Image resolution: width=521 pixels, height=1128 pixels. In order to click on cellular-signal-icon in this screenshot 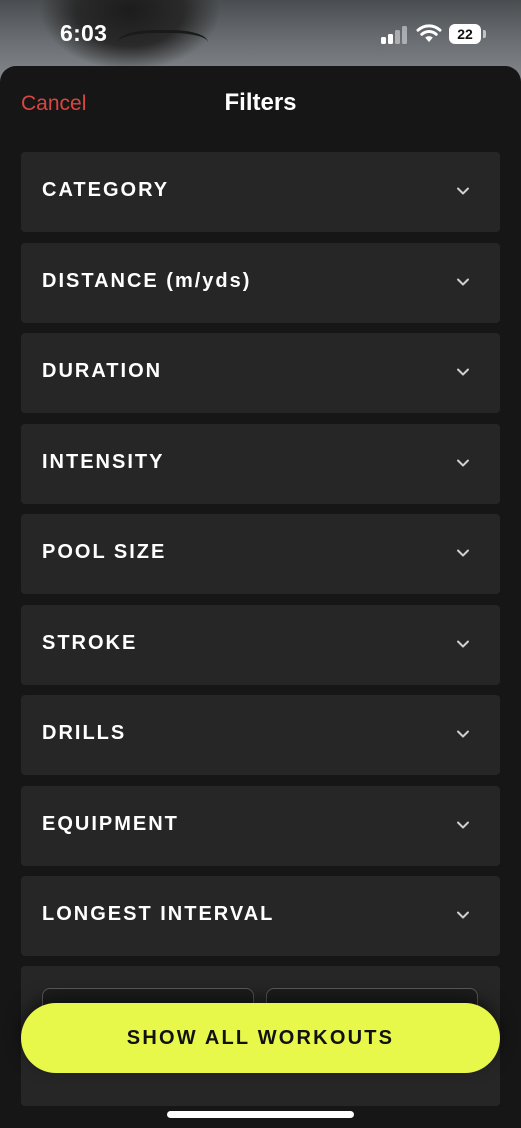, I will do `click(395, 35)`.